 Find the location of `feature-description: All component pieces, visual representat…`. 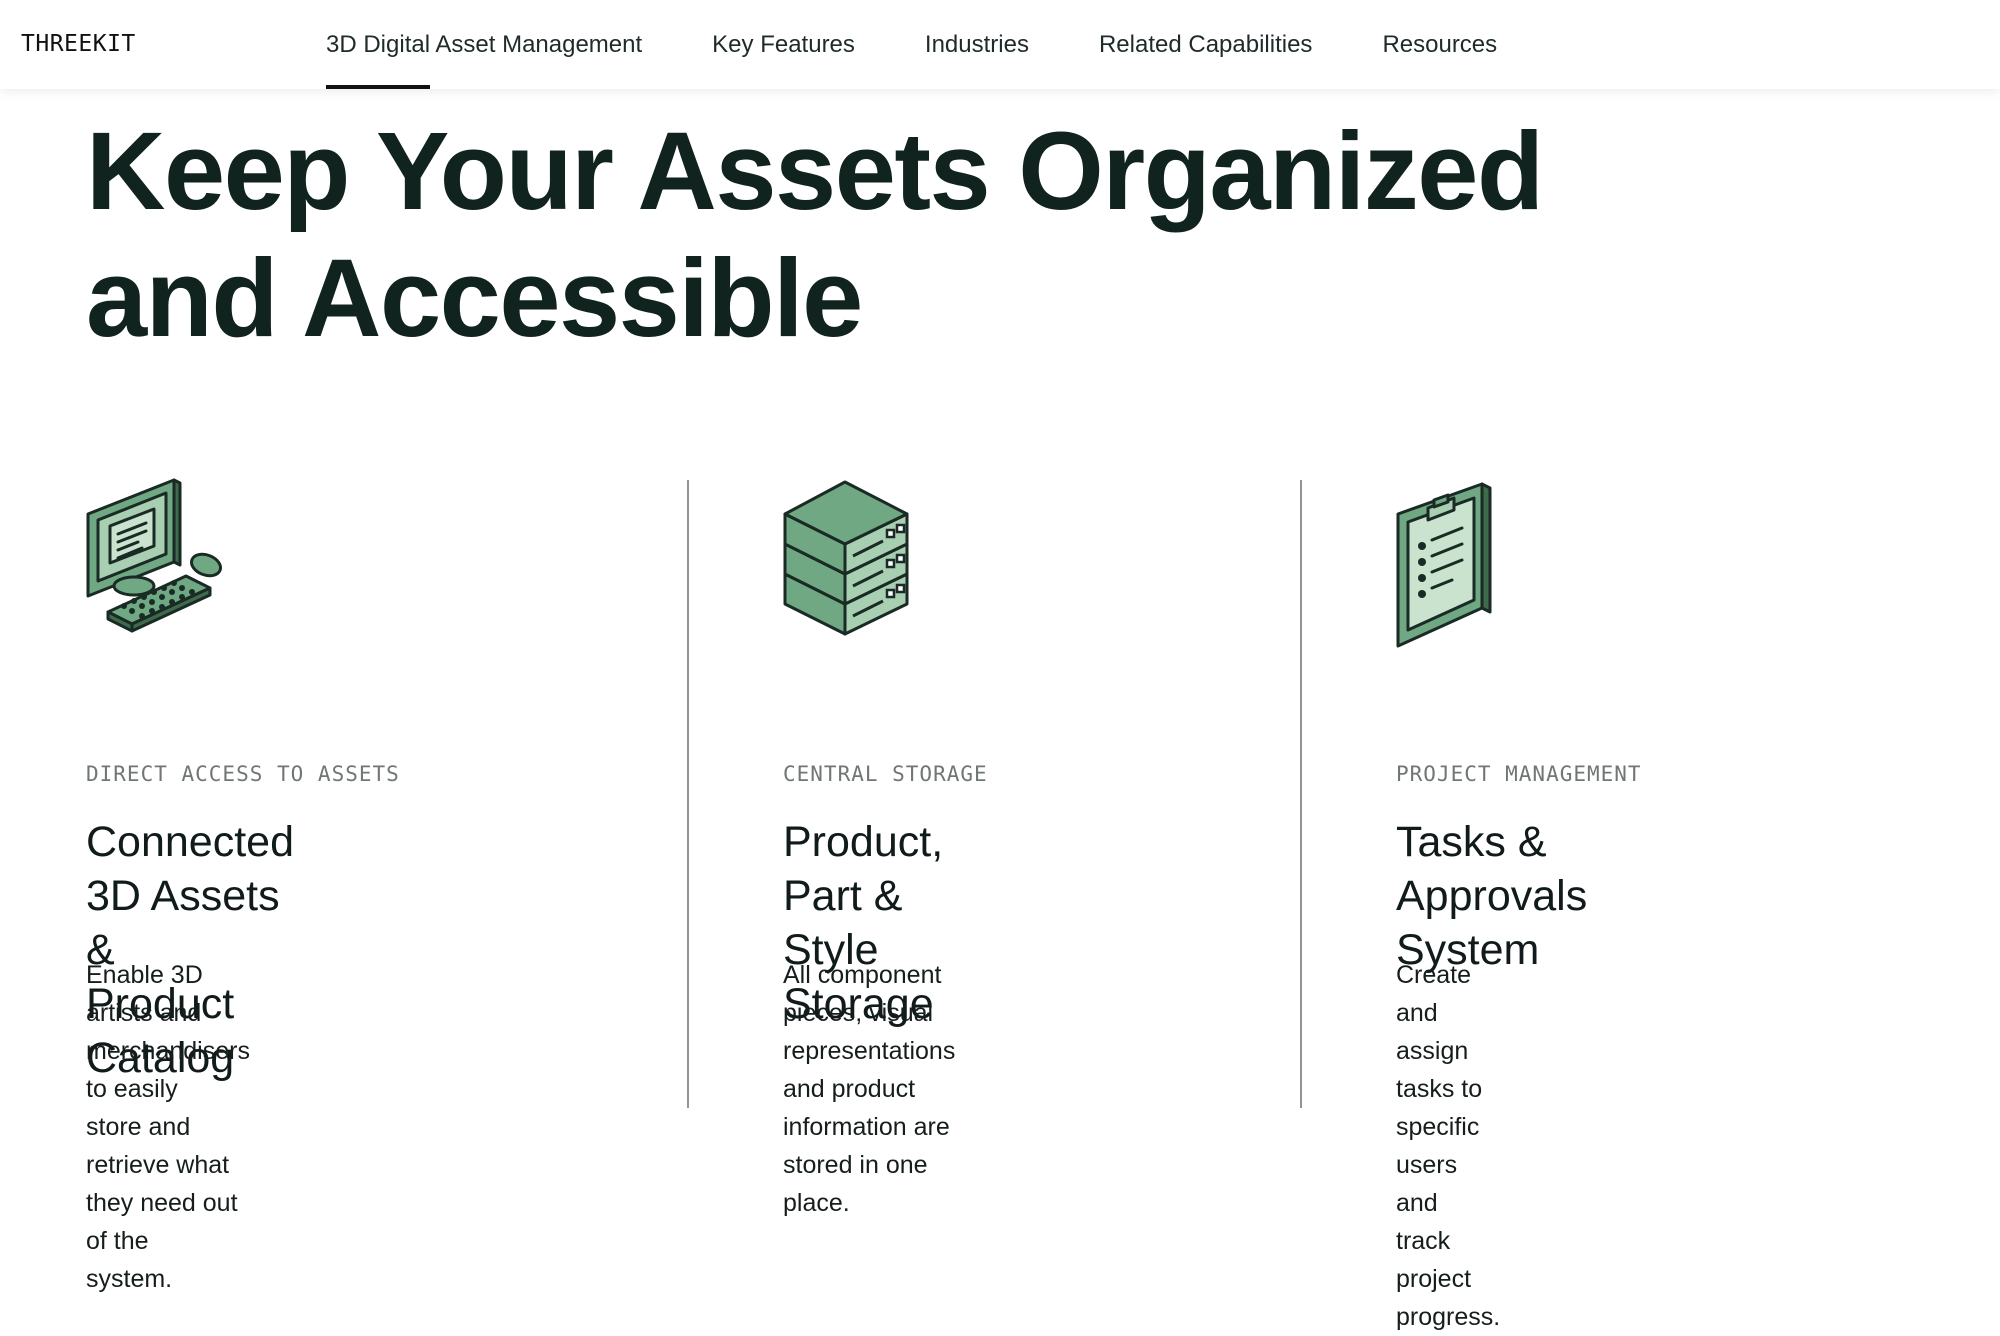

feature-description: All component pieces, visual representat… is located at coordinates (869, 1089).